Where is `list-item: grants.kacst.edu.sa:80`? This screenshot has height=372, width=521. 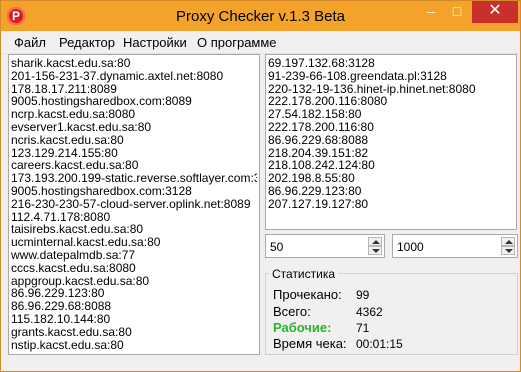
list-item: grants.kacst.edu.sa:80 is located at coordinates (71, 331).